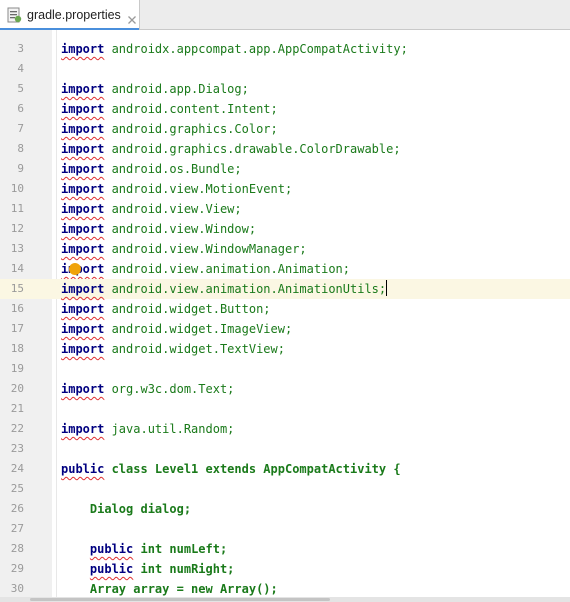 The image size is (570, 602). I want to click on code-text: import android.view.MotionEvent;, so click(176, 189).